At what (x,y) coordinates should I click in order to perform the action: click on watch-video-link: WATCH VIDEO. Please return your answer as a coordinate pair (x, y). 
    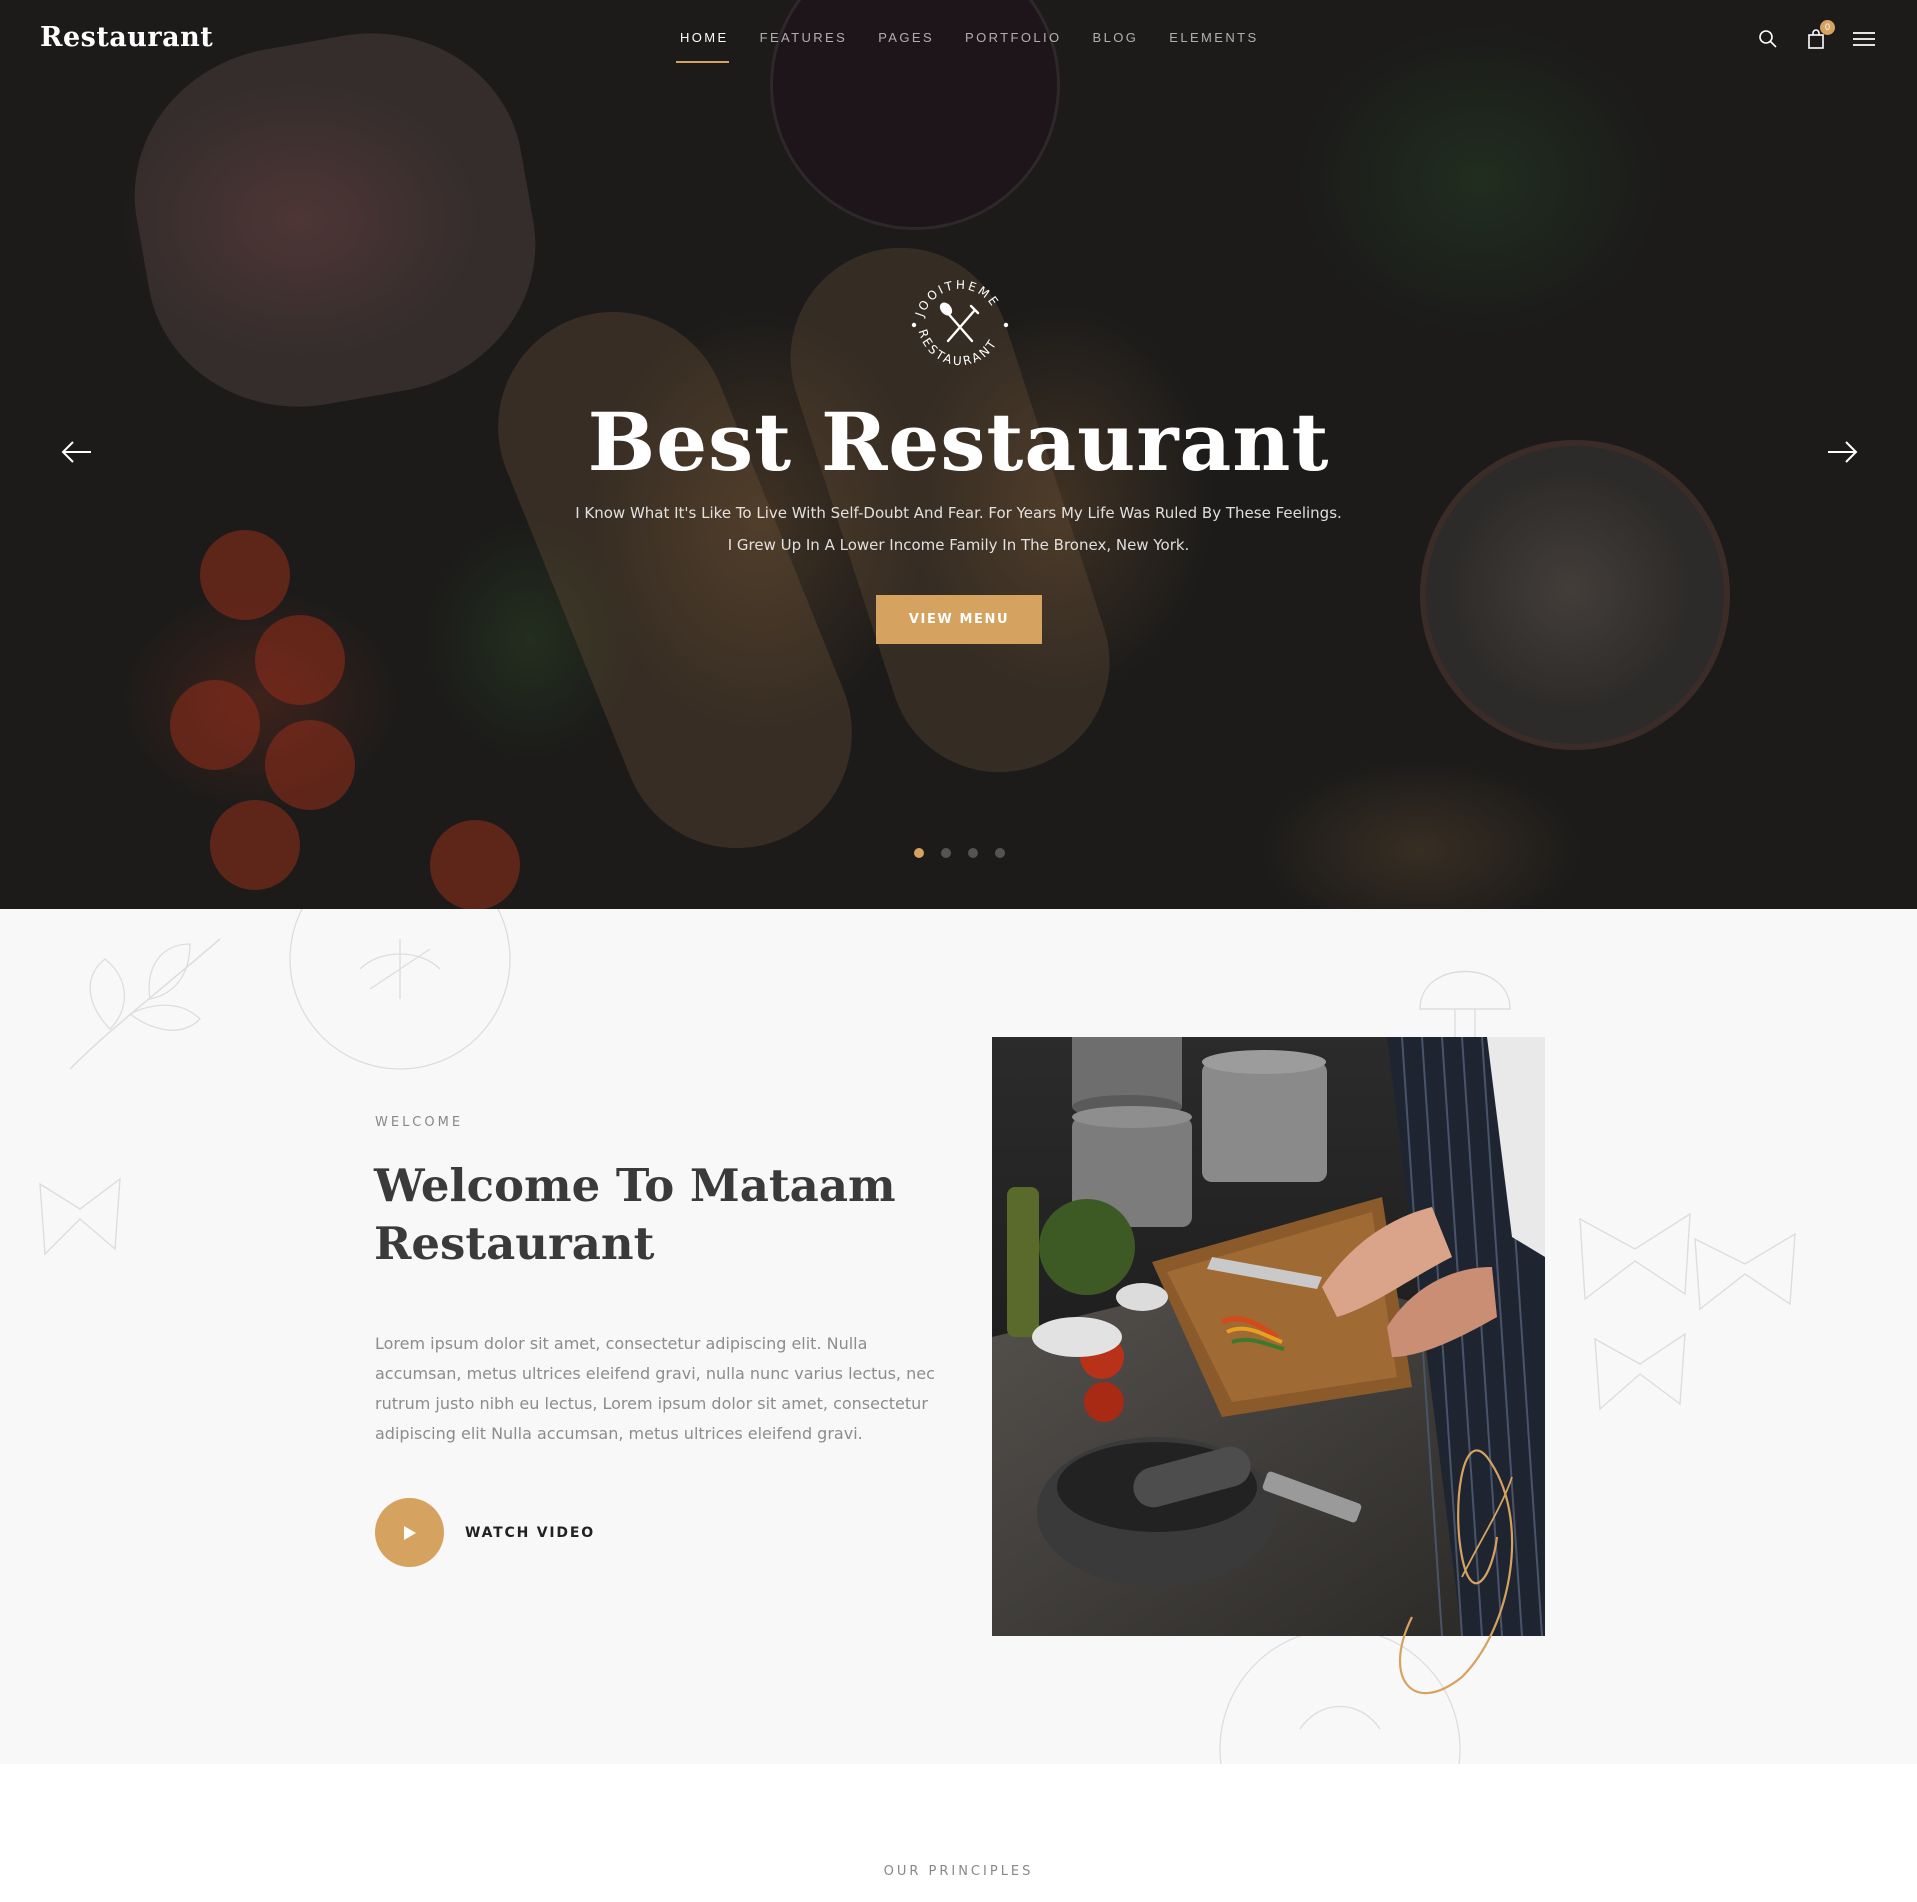
    Looking at the image, I should click on (530, 1533).